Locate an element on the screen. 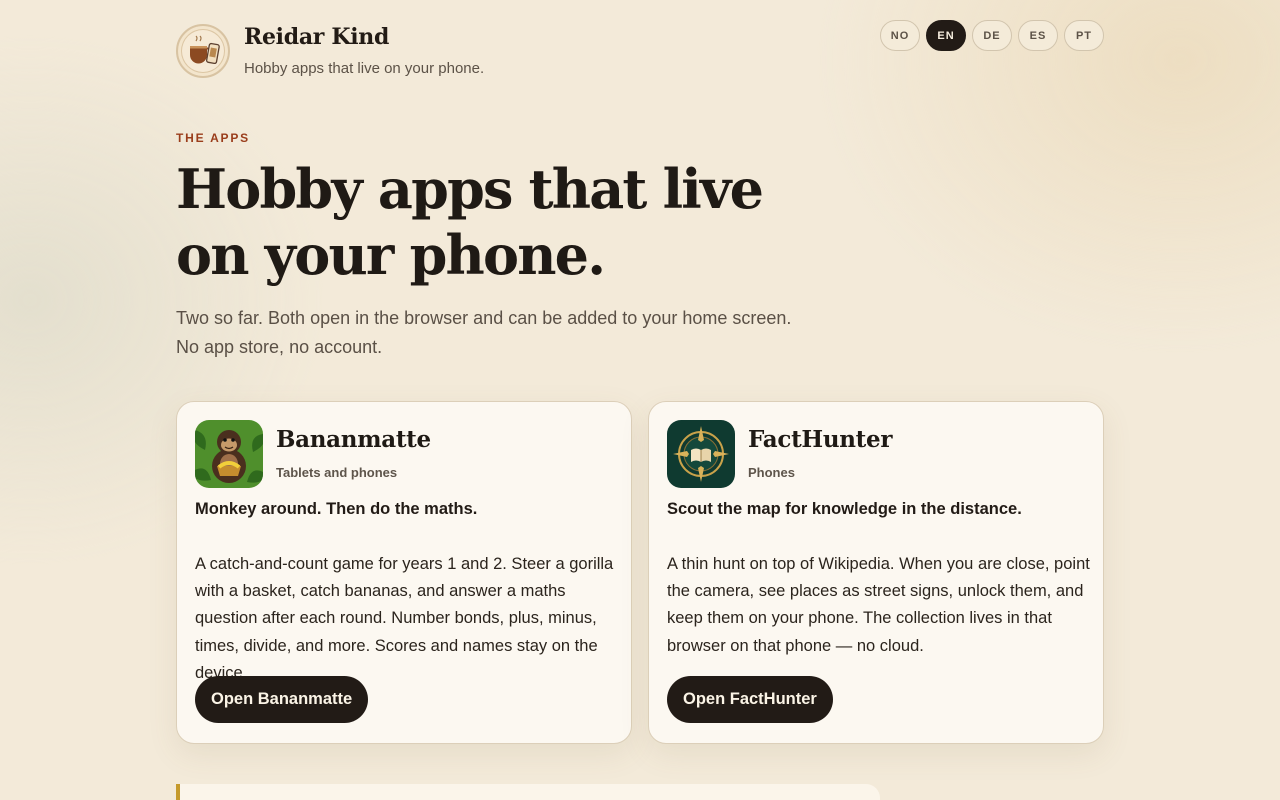 The image size is (1280, 800). gorilla-icon is located at coordinates (229, 454).